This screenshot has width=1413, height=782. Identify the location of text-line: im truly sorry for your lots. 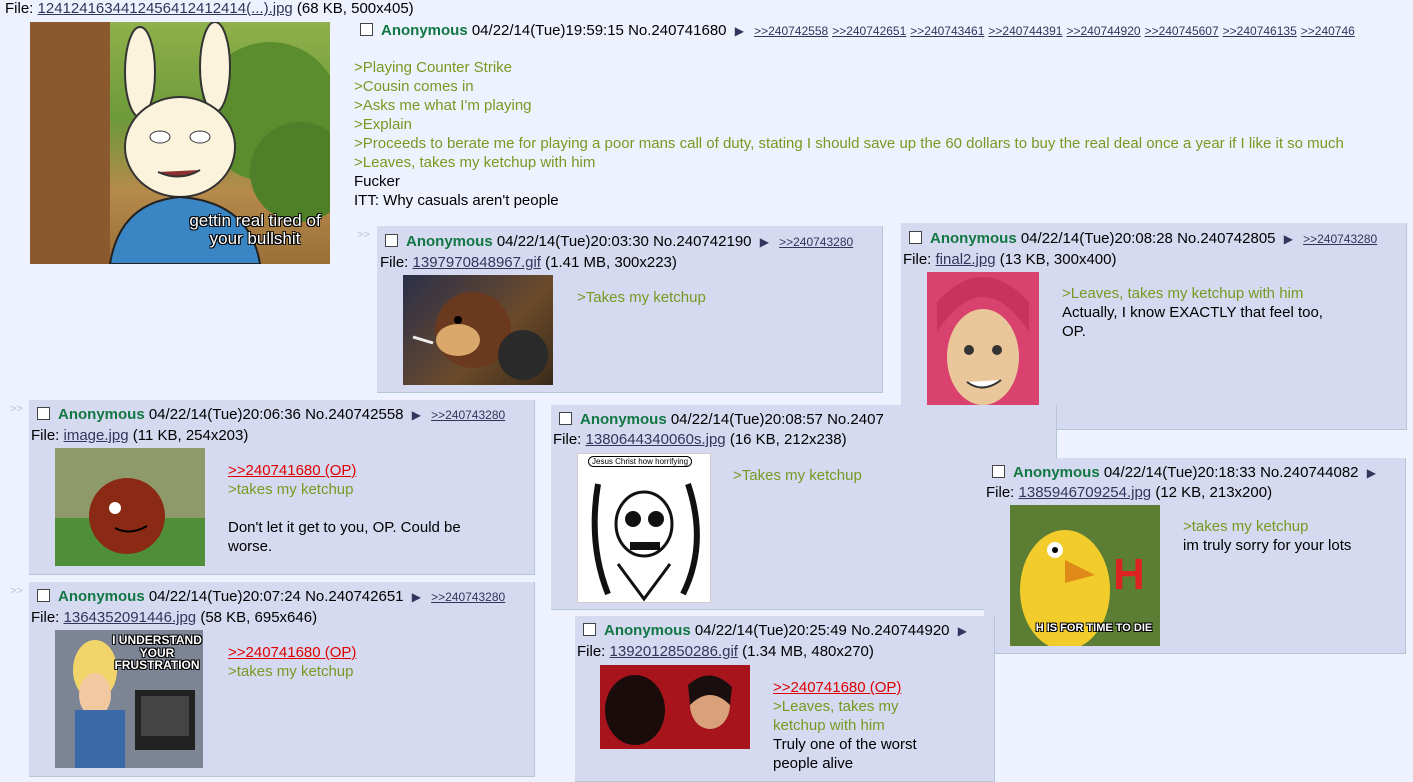
(1267, 545).